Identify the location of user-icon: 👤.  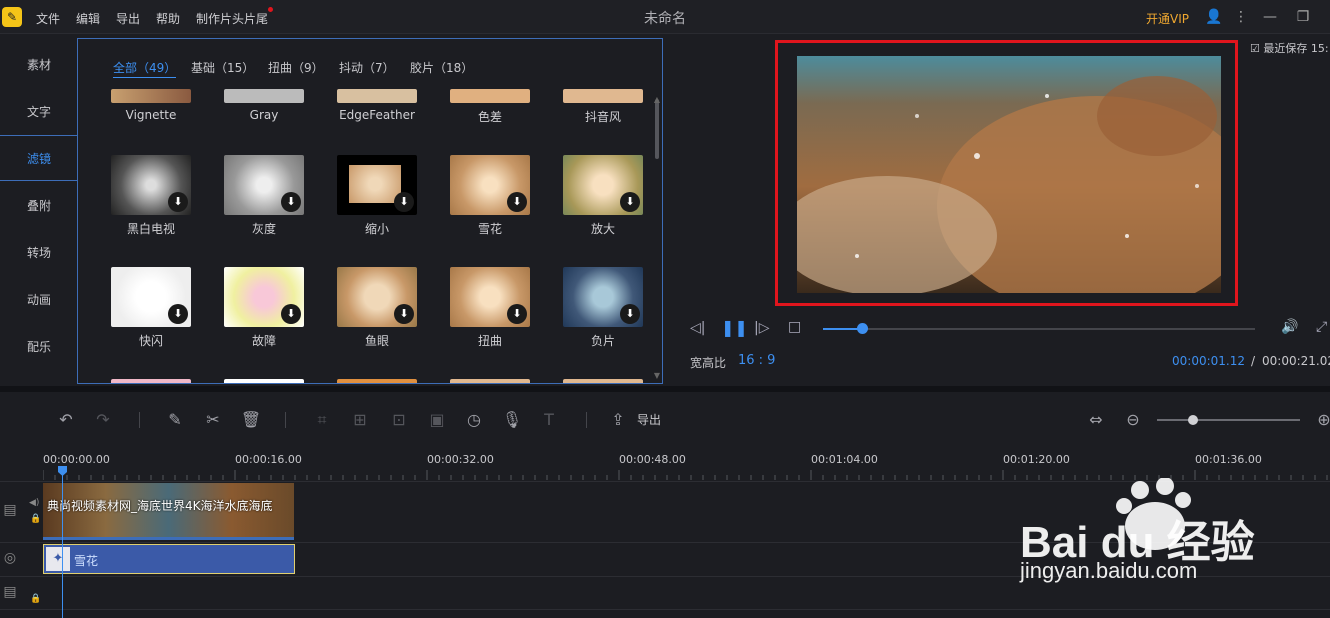
(1214, 17).